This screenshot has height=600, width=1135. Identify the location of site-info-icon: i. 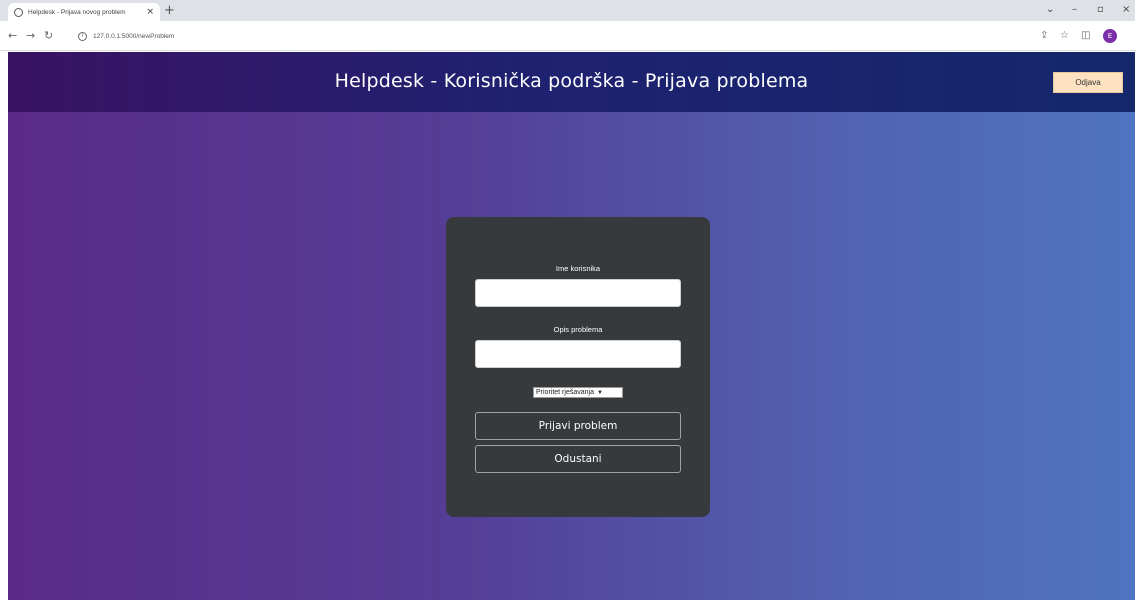
(82, 36).